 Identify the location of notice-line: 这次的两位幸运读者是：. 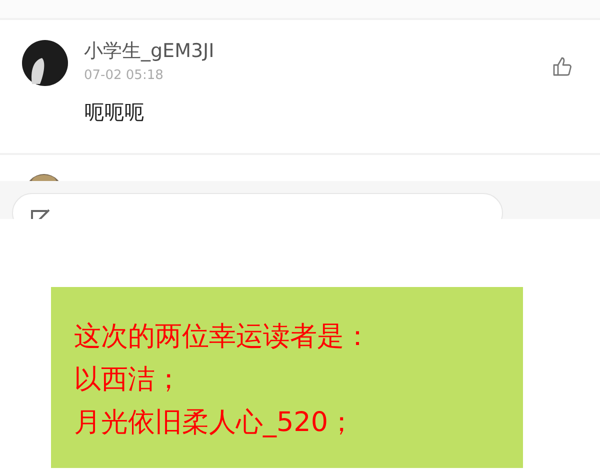
(223, 337).